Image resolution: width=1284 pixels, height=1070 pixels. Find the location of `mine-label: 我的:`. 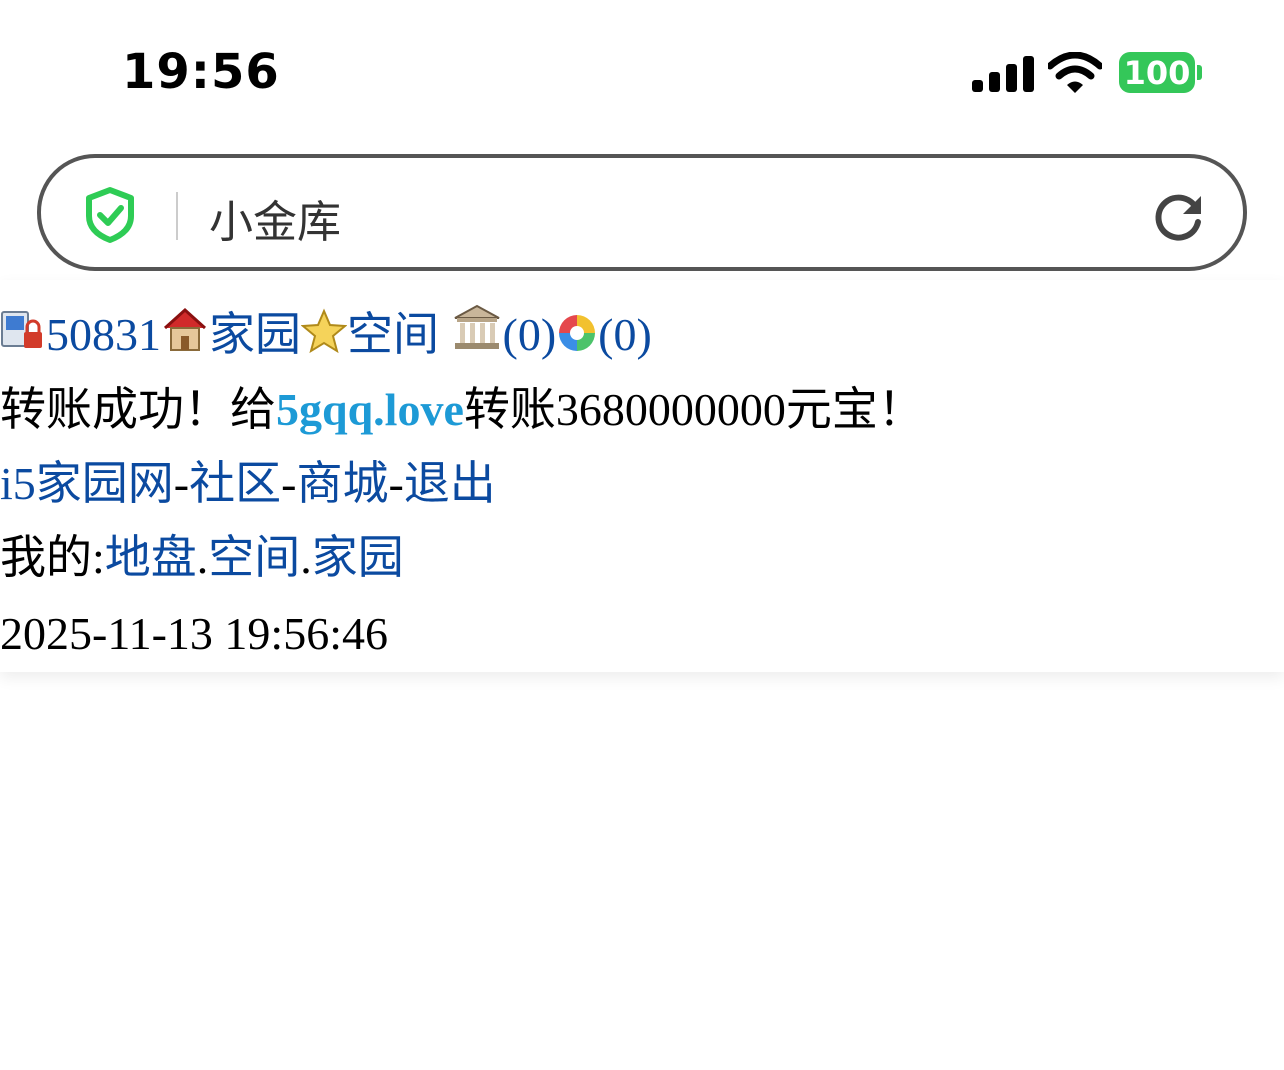

mine-label: 我的: is located at coordinates (52, 557).